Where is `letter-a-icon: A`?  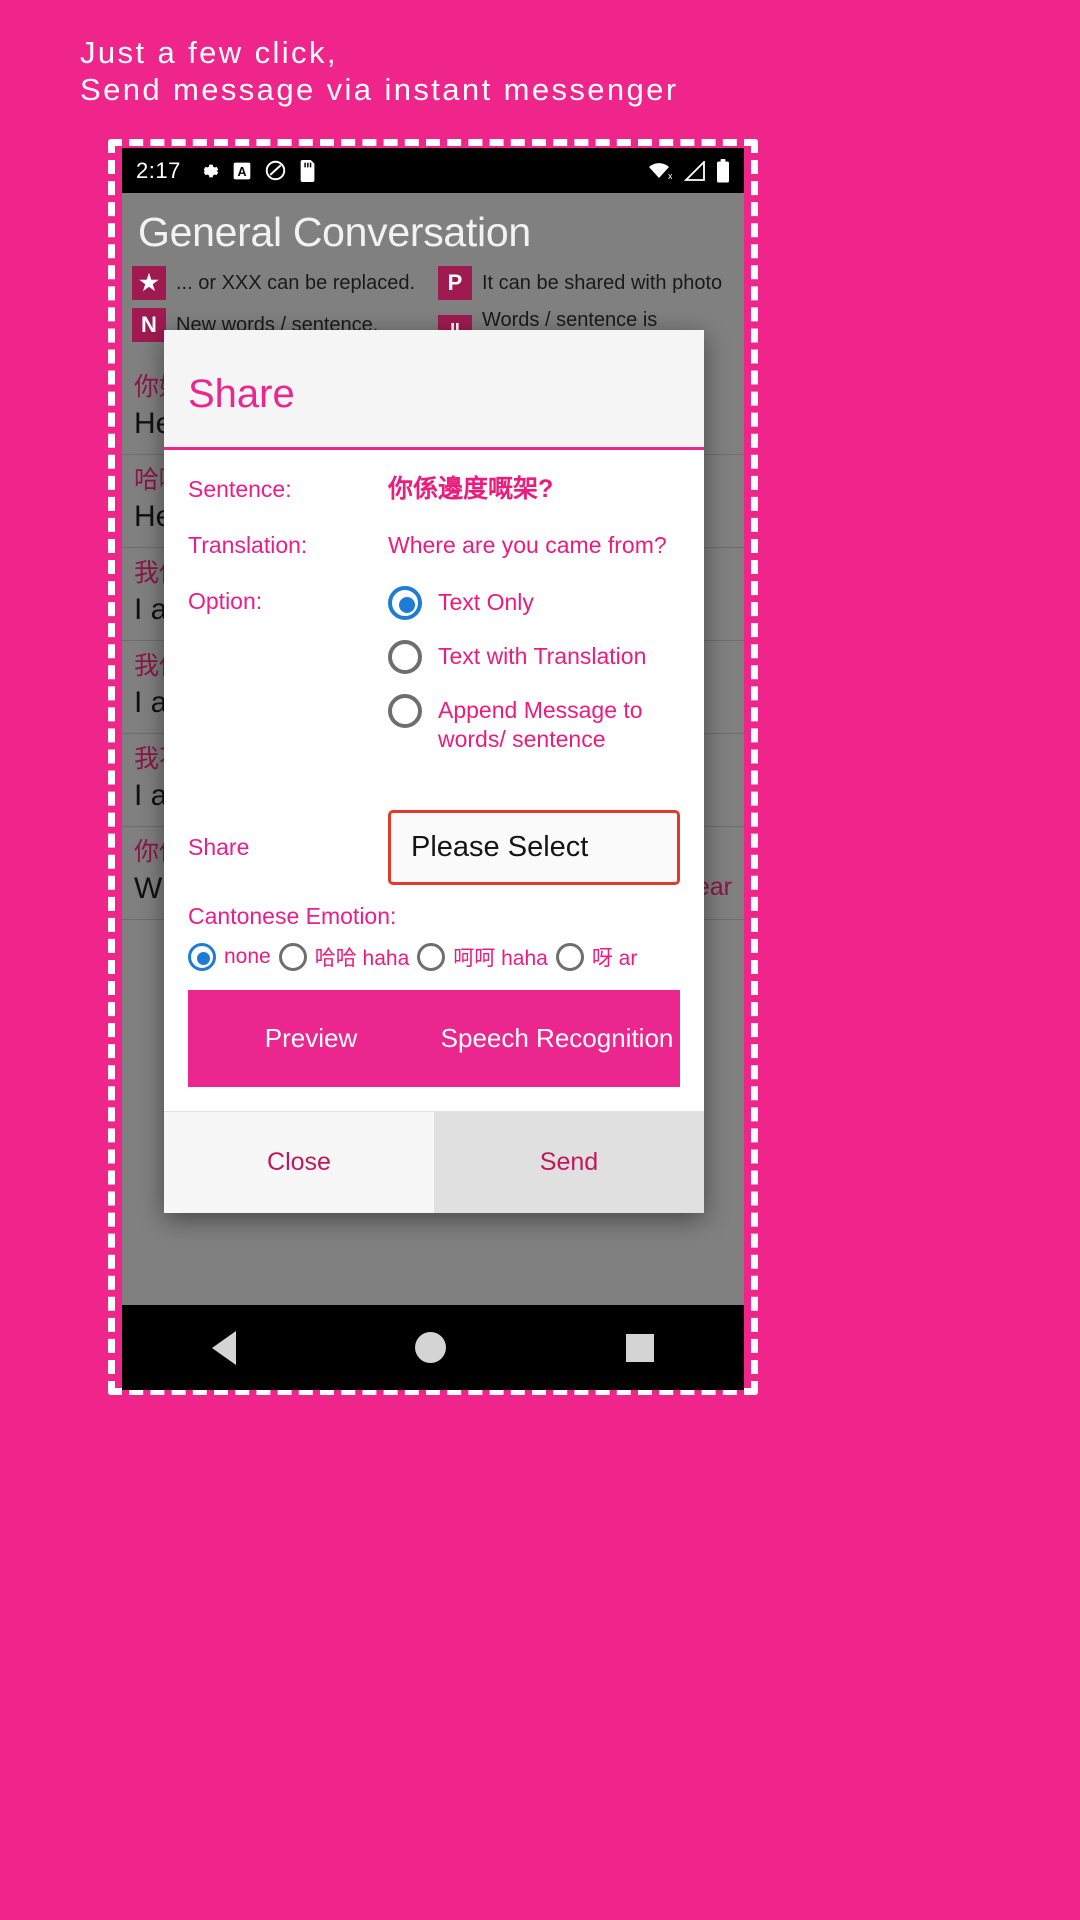
letter-a-icon: A is located at coordinates (242, 171).